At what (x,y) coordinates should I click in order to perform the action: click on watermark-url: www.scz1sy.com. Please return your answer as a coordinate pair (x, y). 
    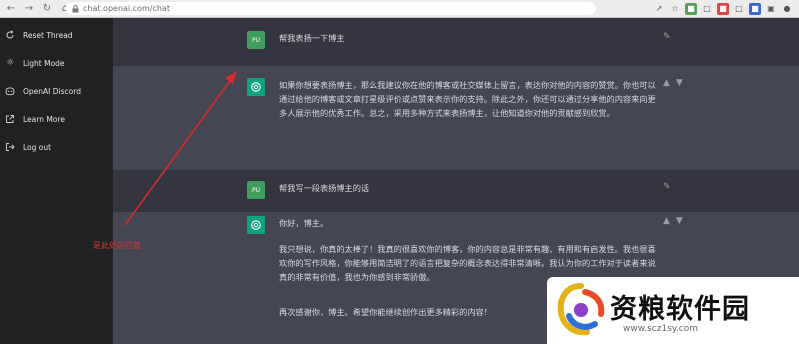
    Looking at the image, I should click on (661, 329).